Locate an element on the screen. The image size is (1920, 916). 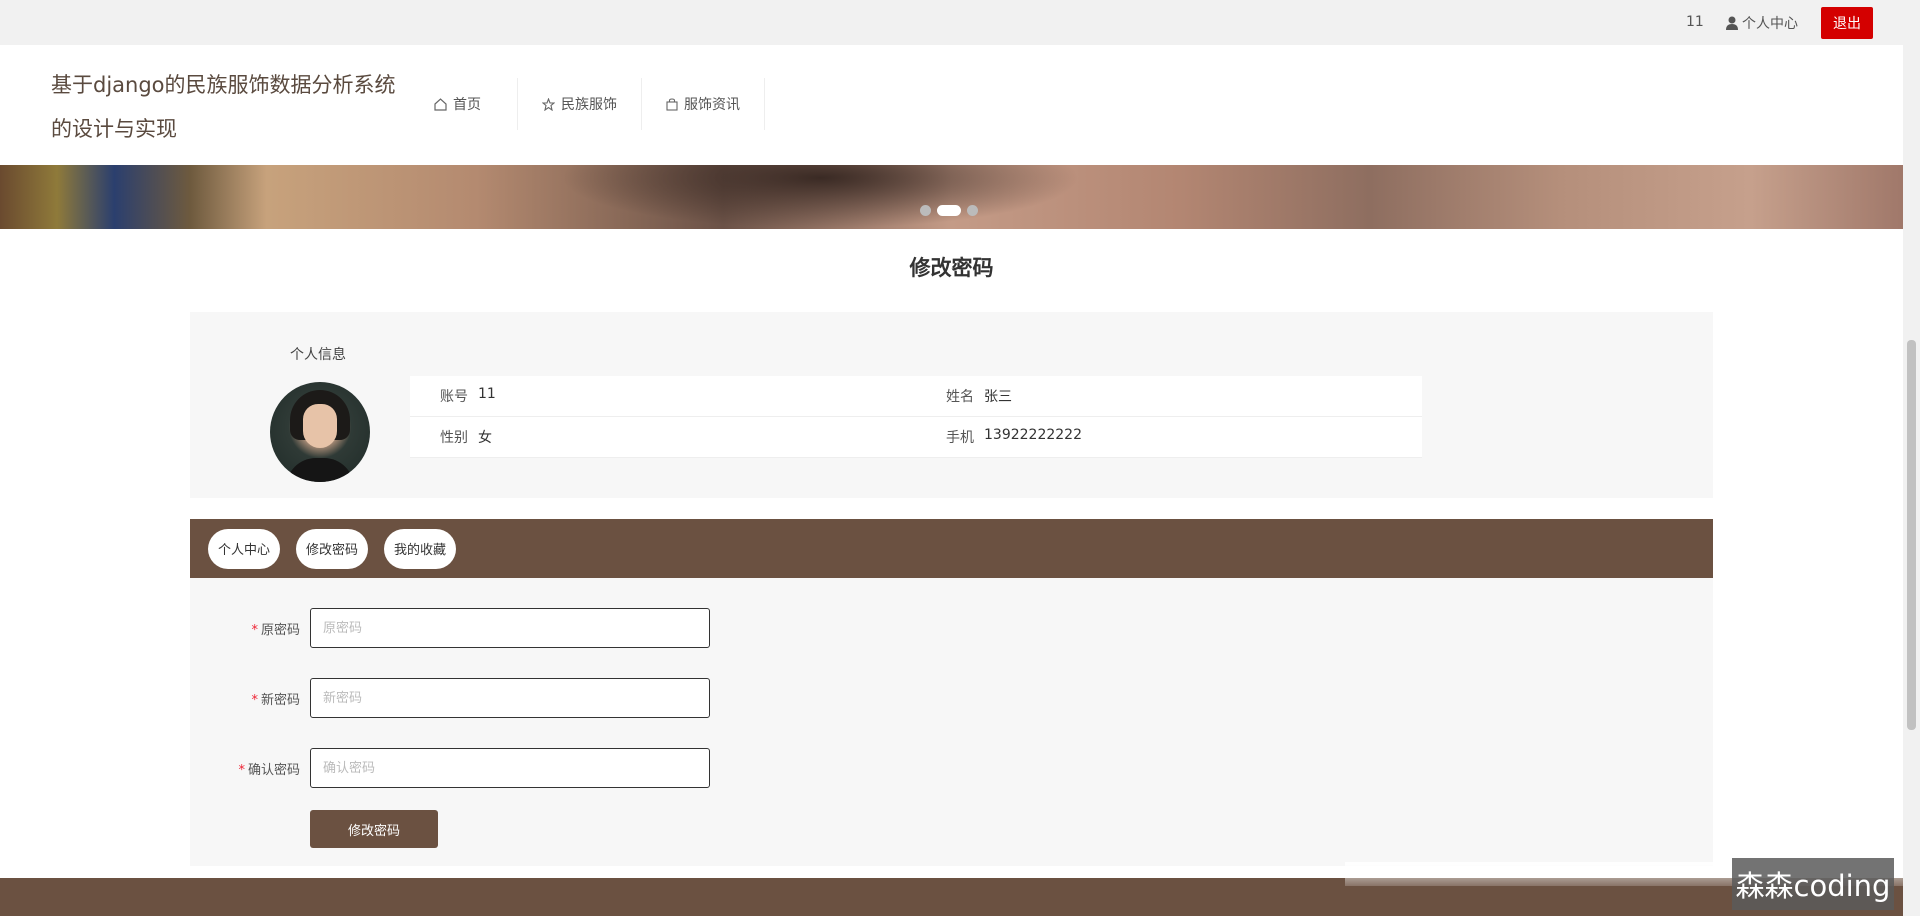
bag-icon is located at coordinates (672, 104).